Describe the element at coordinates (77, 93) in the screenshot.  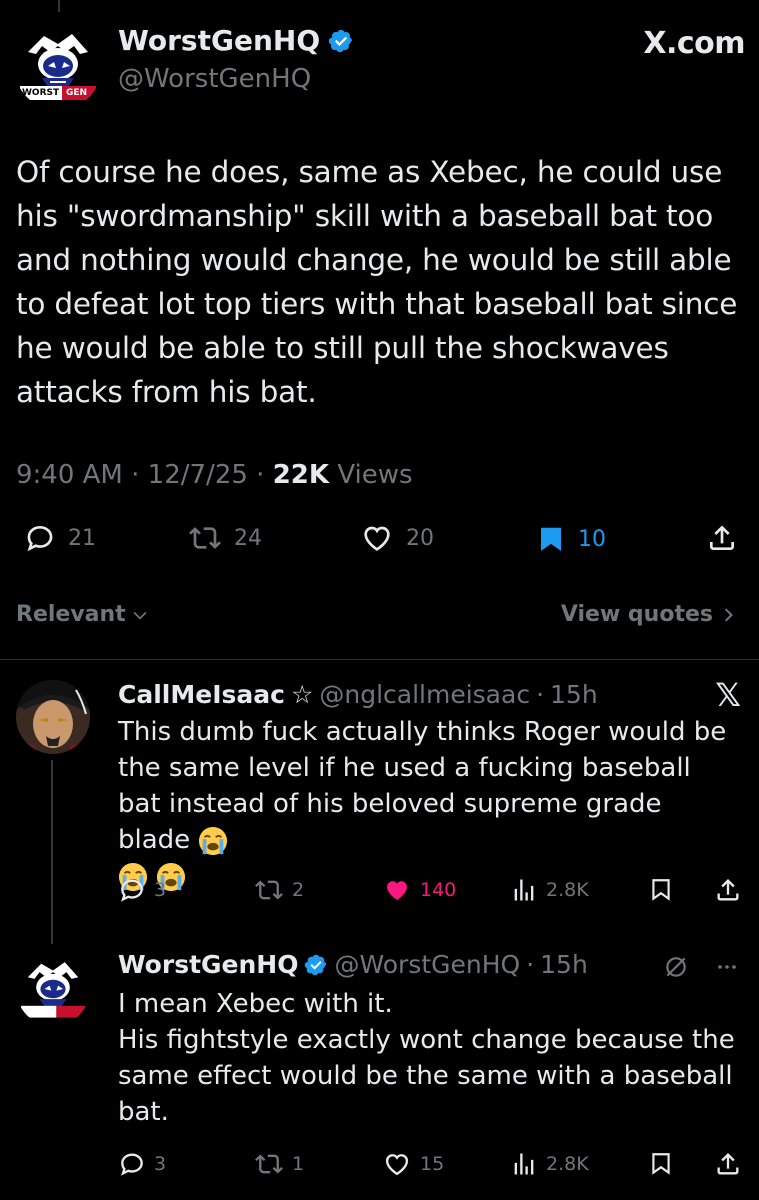
I see `avatar-logo-right: GEN` at that location.